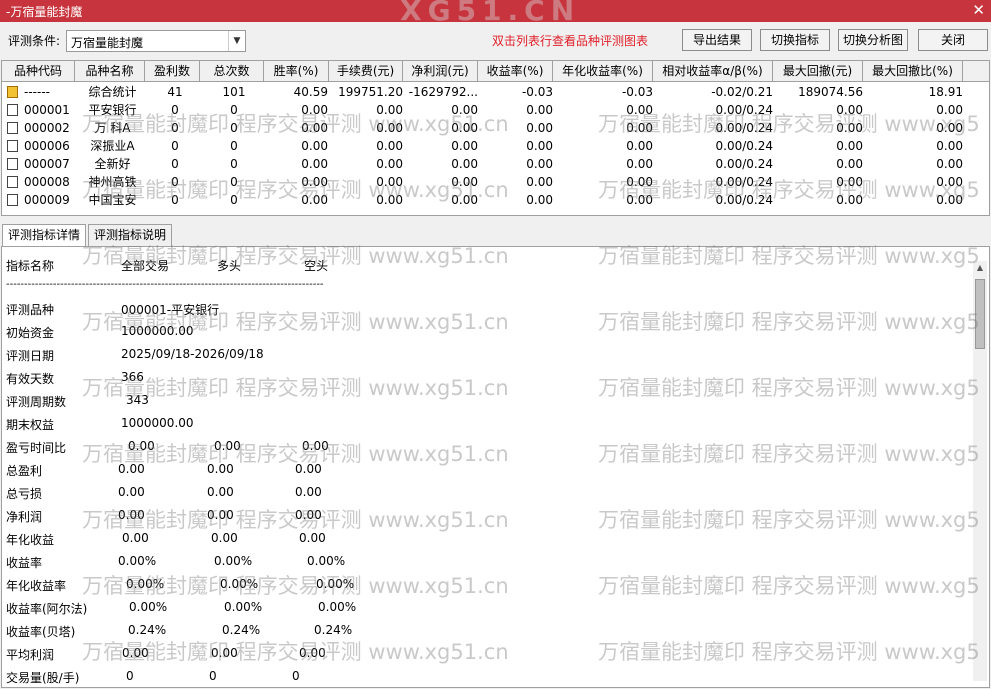 This screenshot has width=991, height=689. I want to click on hint-text: 双击列表行查看品种评测图表, so click(570, 41).